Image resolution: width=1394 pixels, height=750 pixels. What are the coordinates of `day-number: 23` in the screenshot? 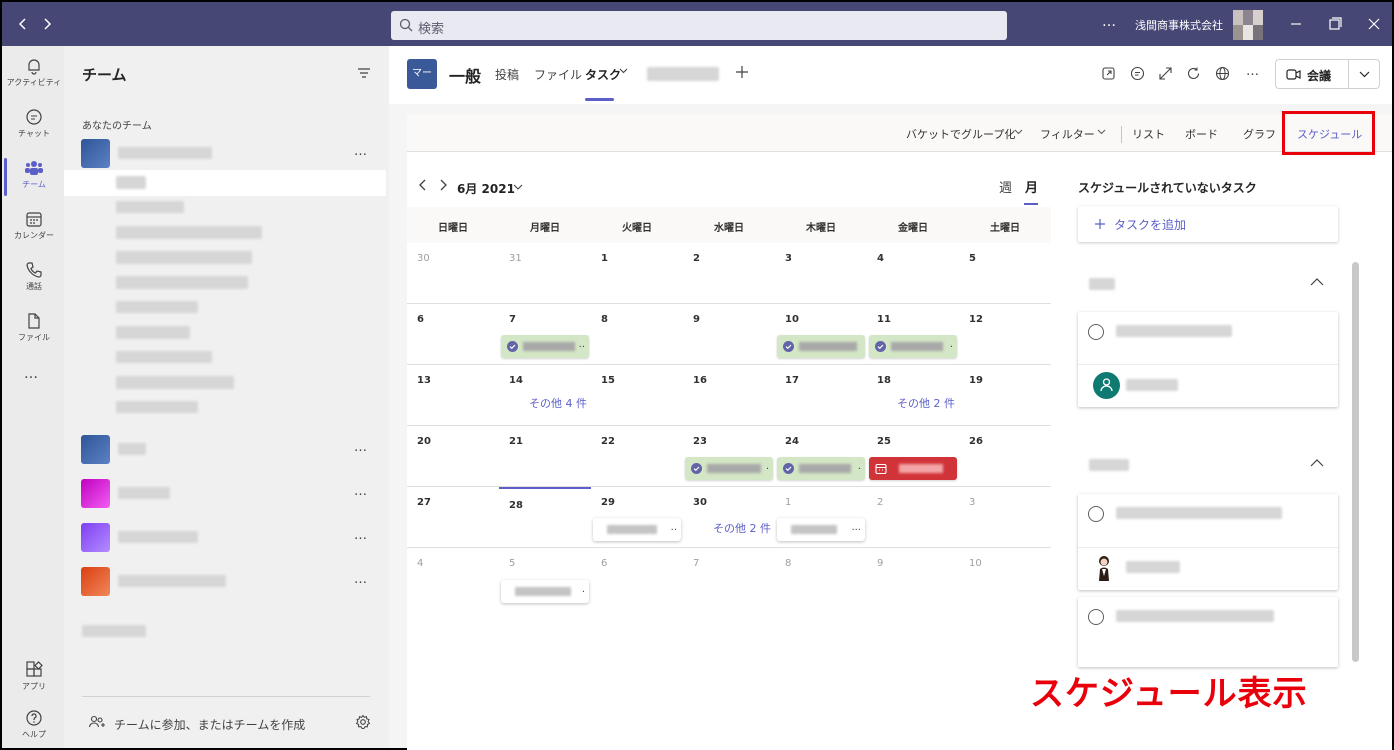 It's located at (700, 441).